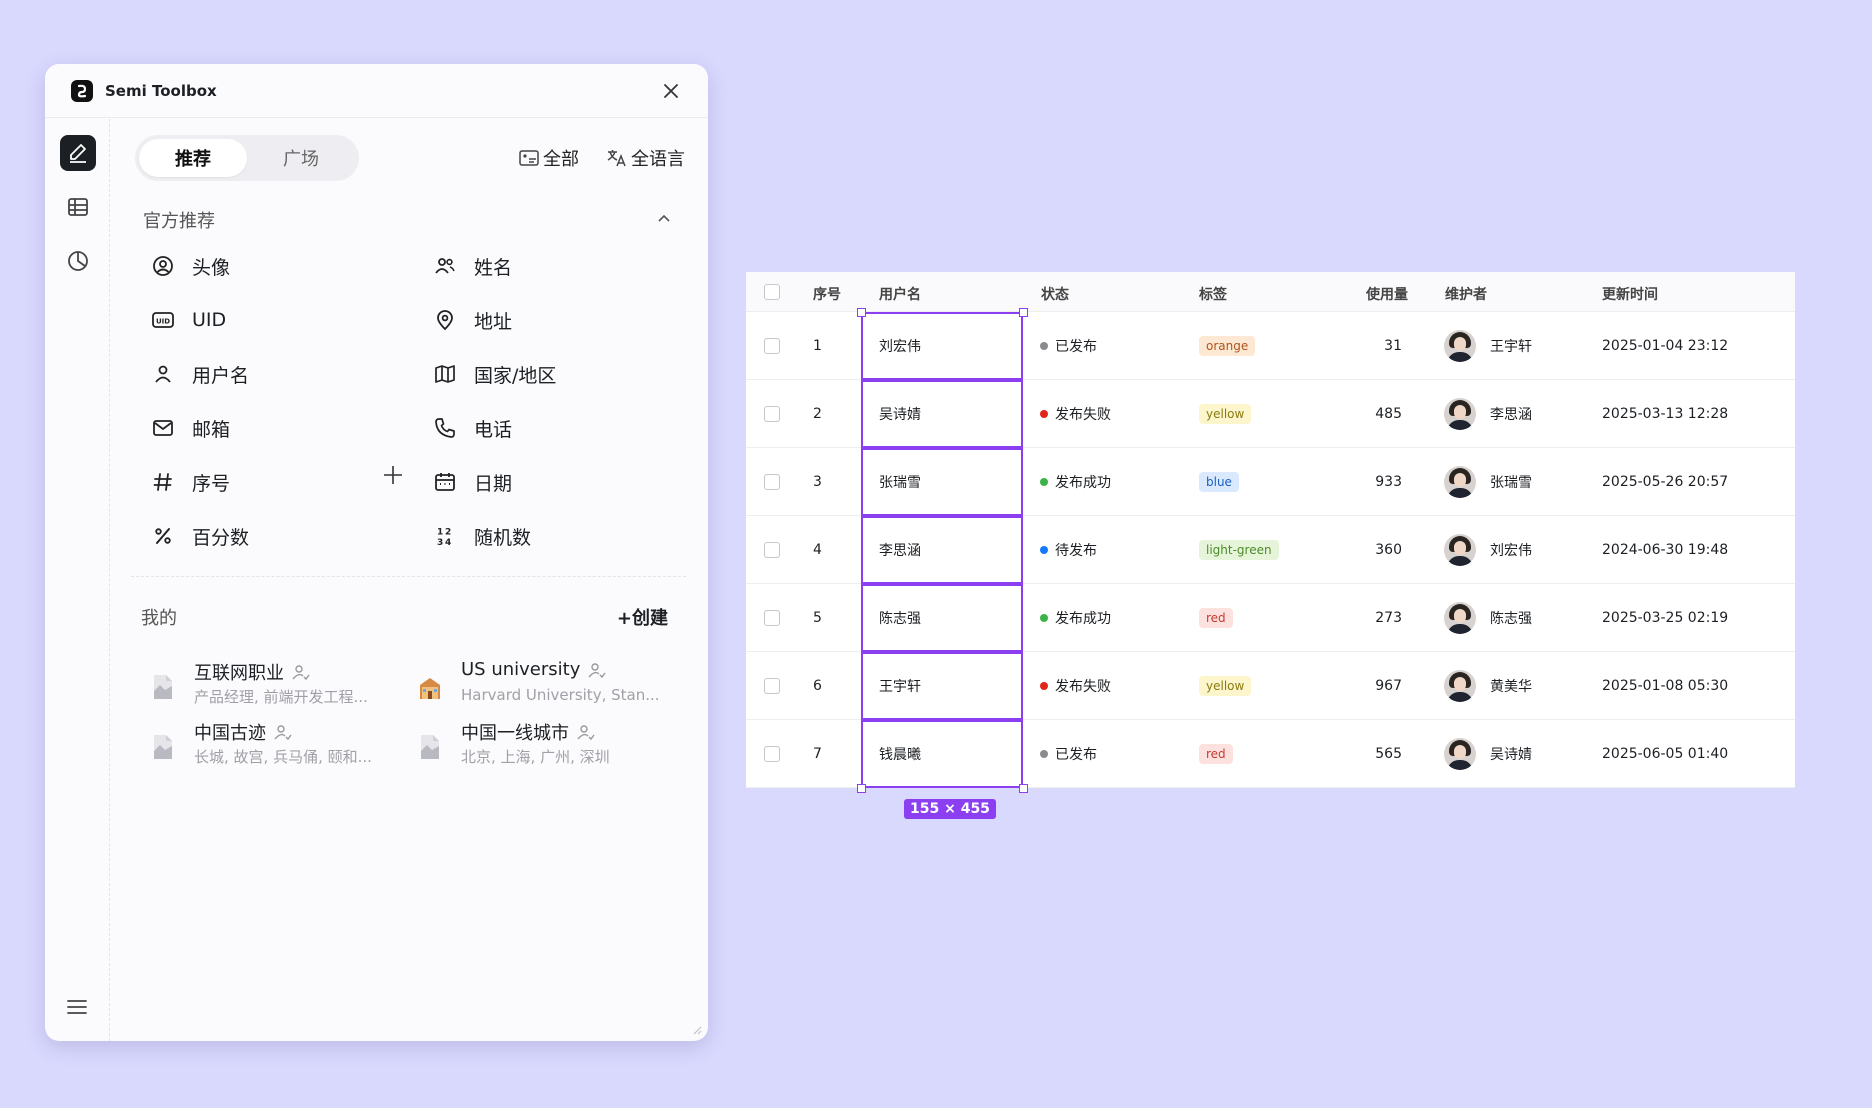 The height and width of the screenshot is (1108, 1872). What do you see at coordinates (697, 1030) in the screenshot?
I see `resize-handle-icon` at bounding box center [697, 1030].